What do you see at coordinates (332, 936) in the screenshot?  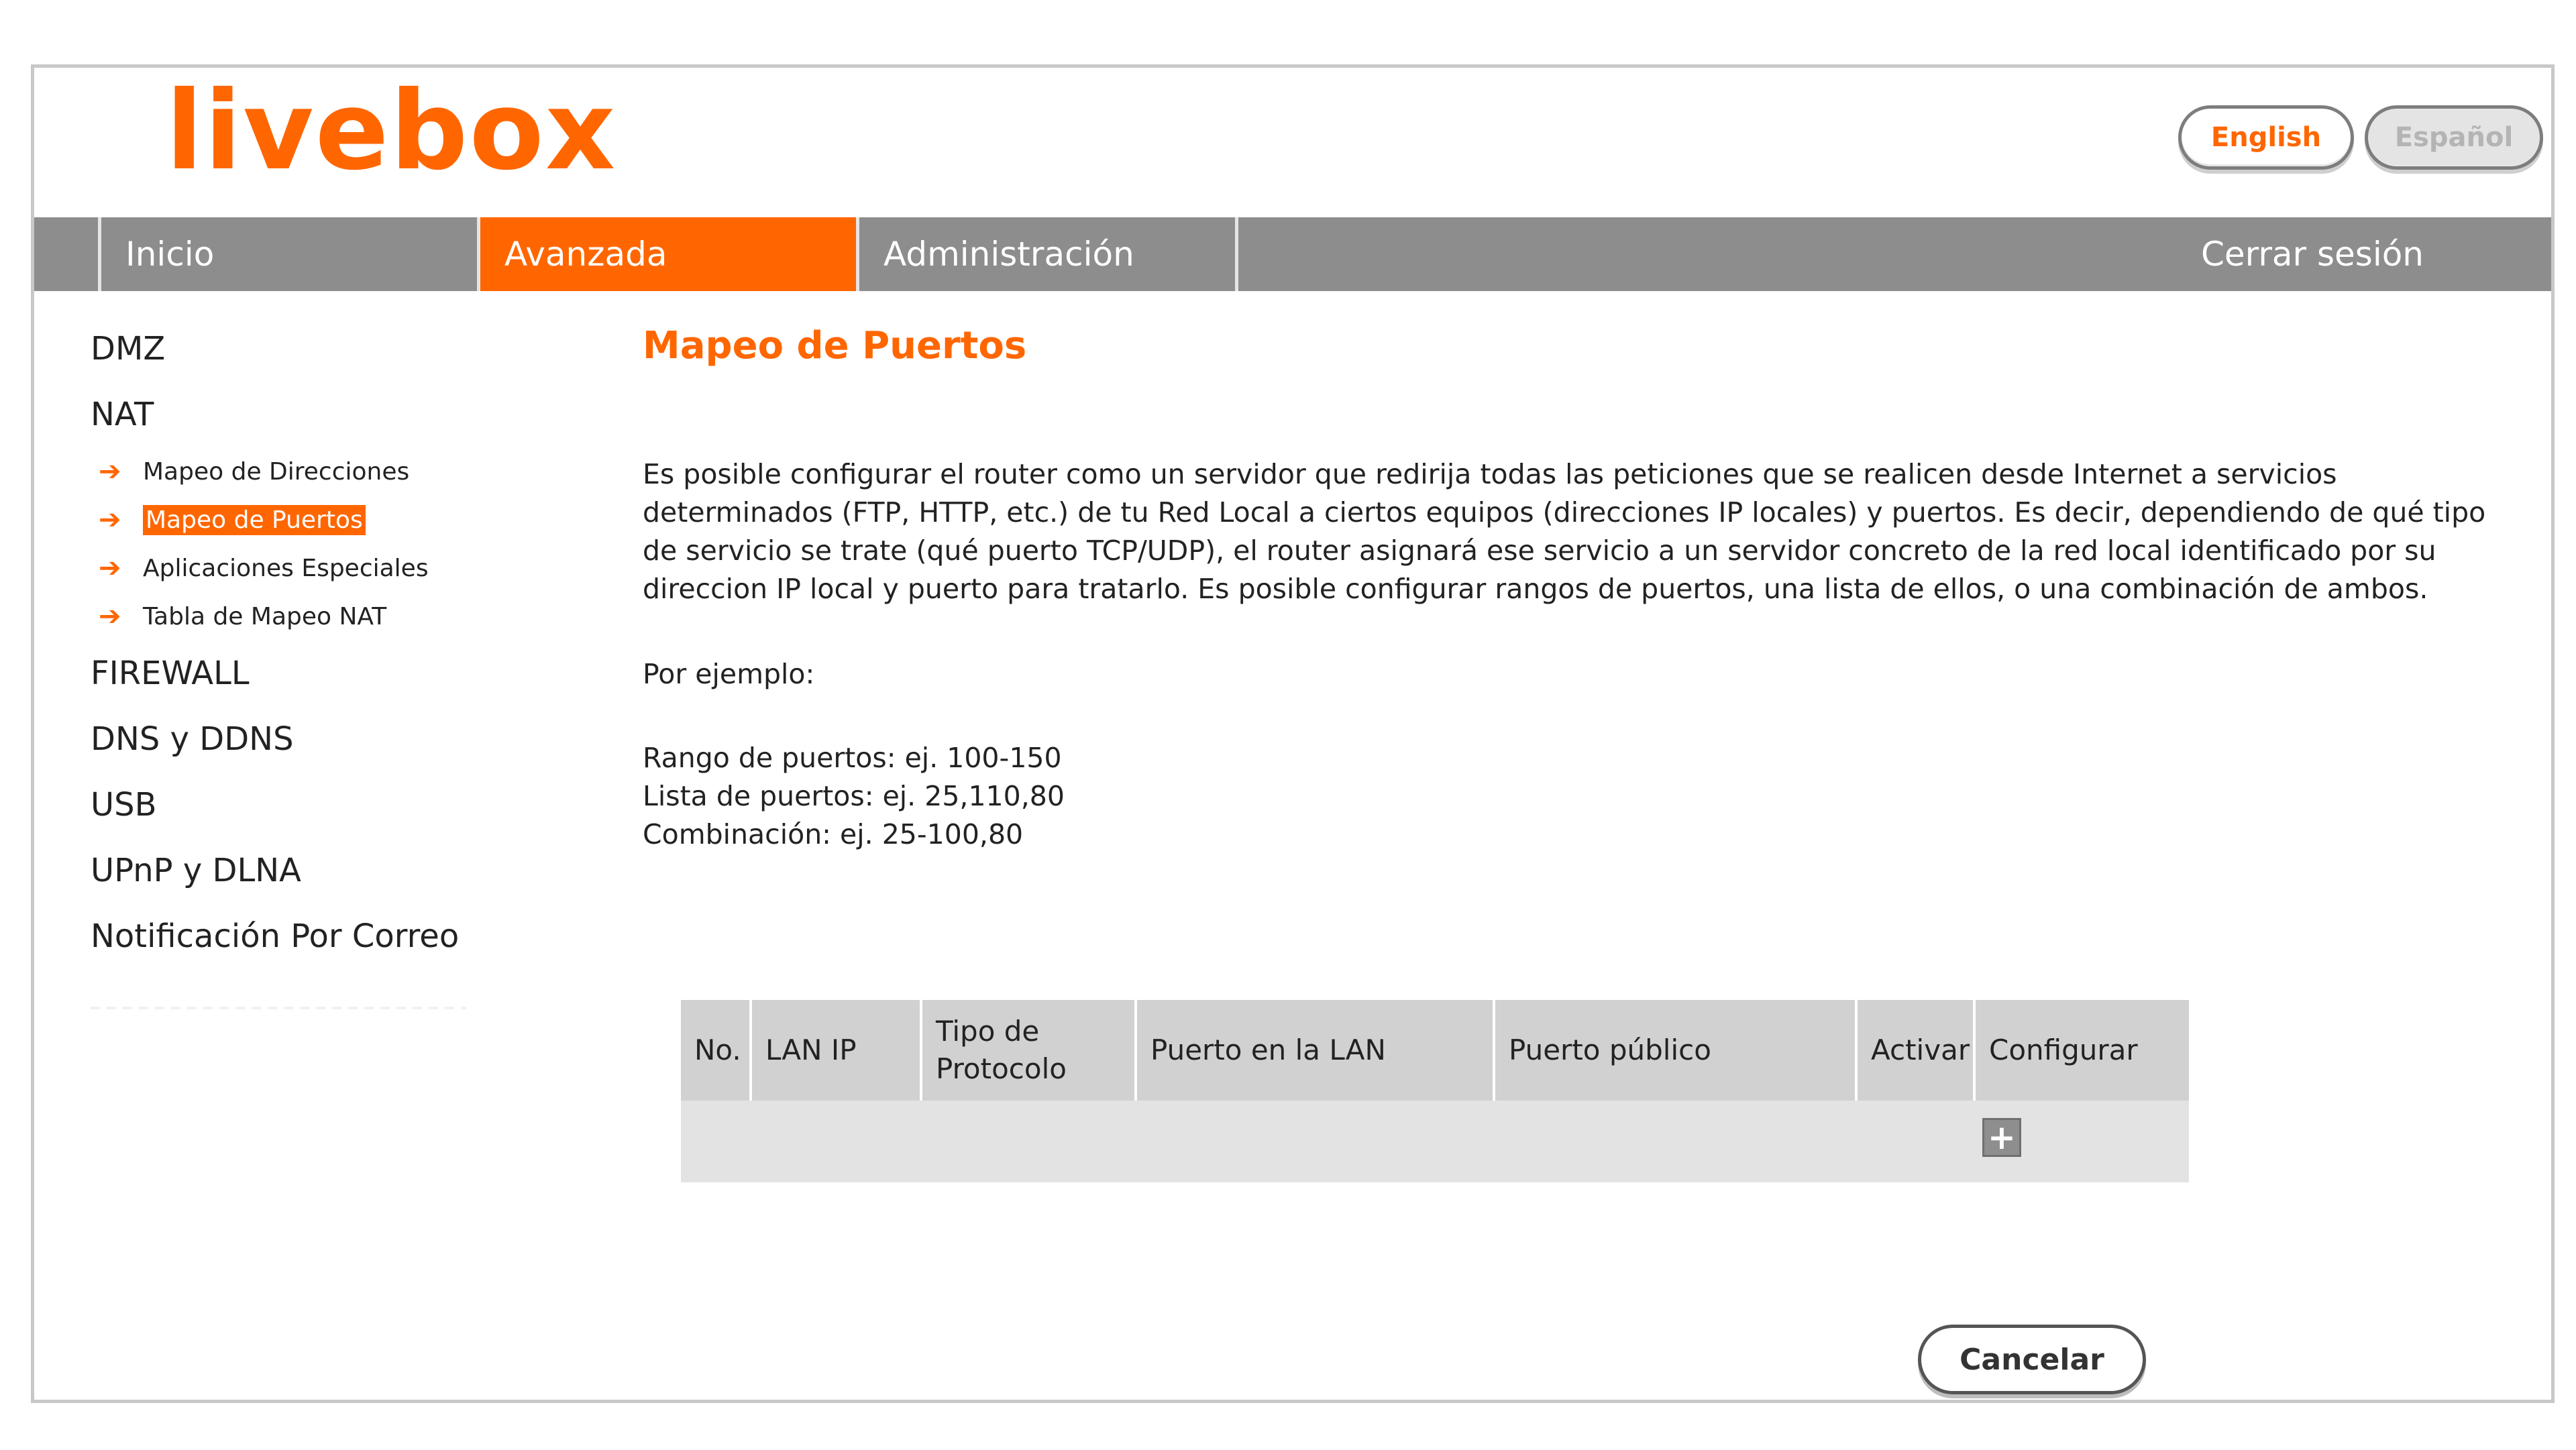 I see `sidebar-item-notificacion-correo: Notificación Por Correo` at bounding box center [332, 936].